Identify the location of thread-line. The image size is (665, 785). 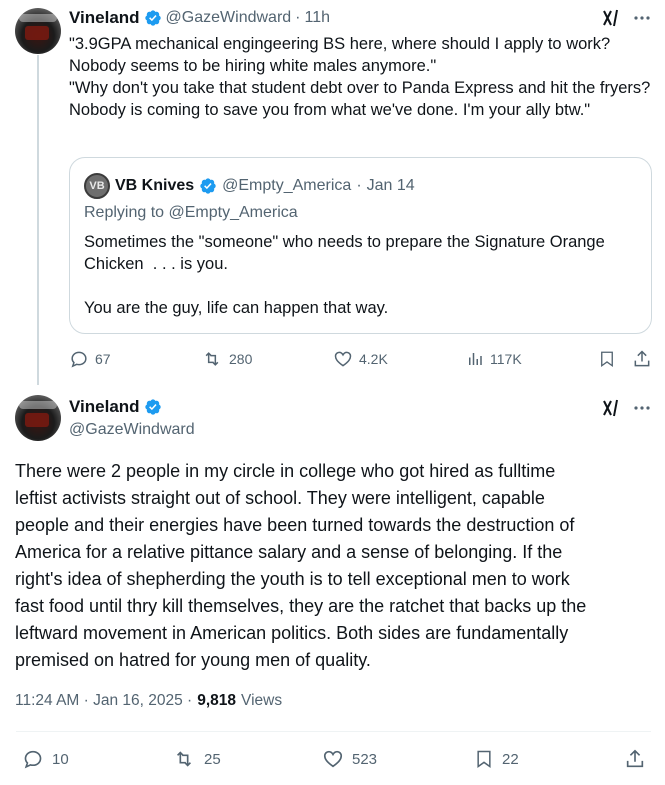
(38, 220).